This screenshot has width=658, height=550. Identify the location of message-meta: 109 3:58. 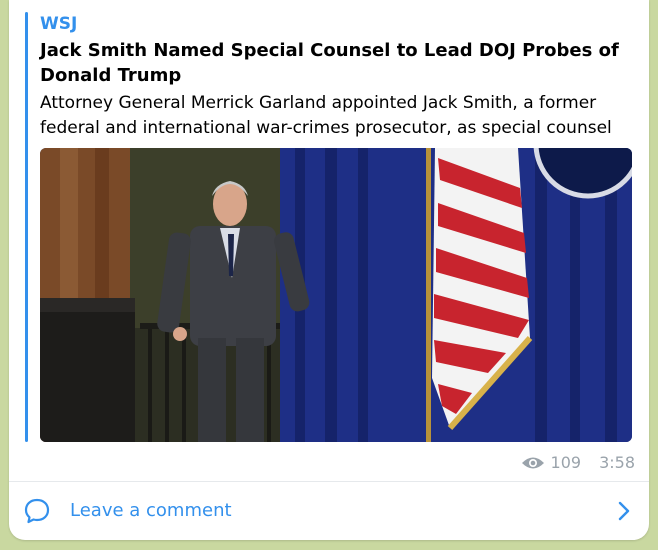
(578, 463).